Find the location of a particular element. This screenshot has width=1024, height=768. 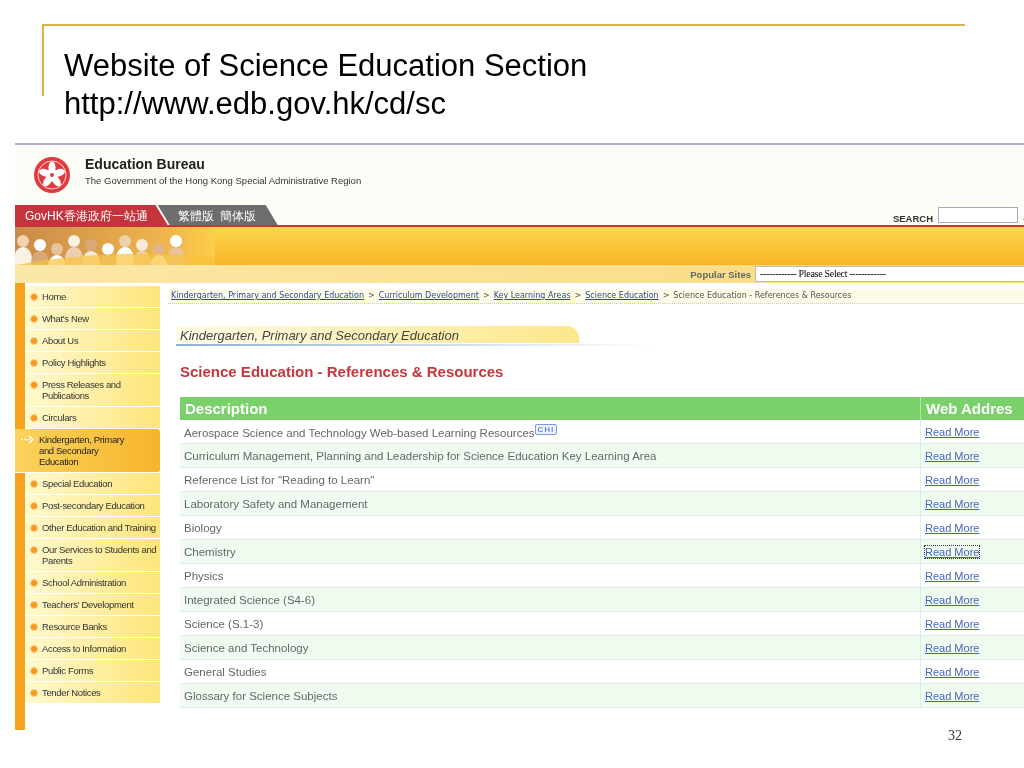

language-link: 繁體版 is located at coordinates (195, 216).